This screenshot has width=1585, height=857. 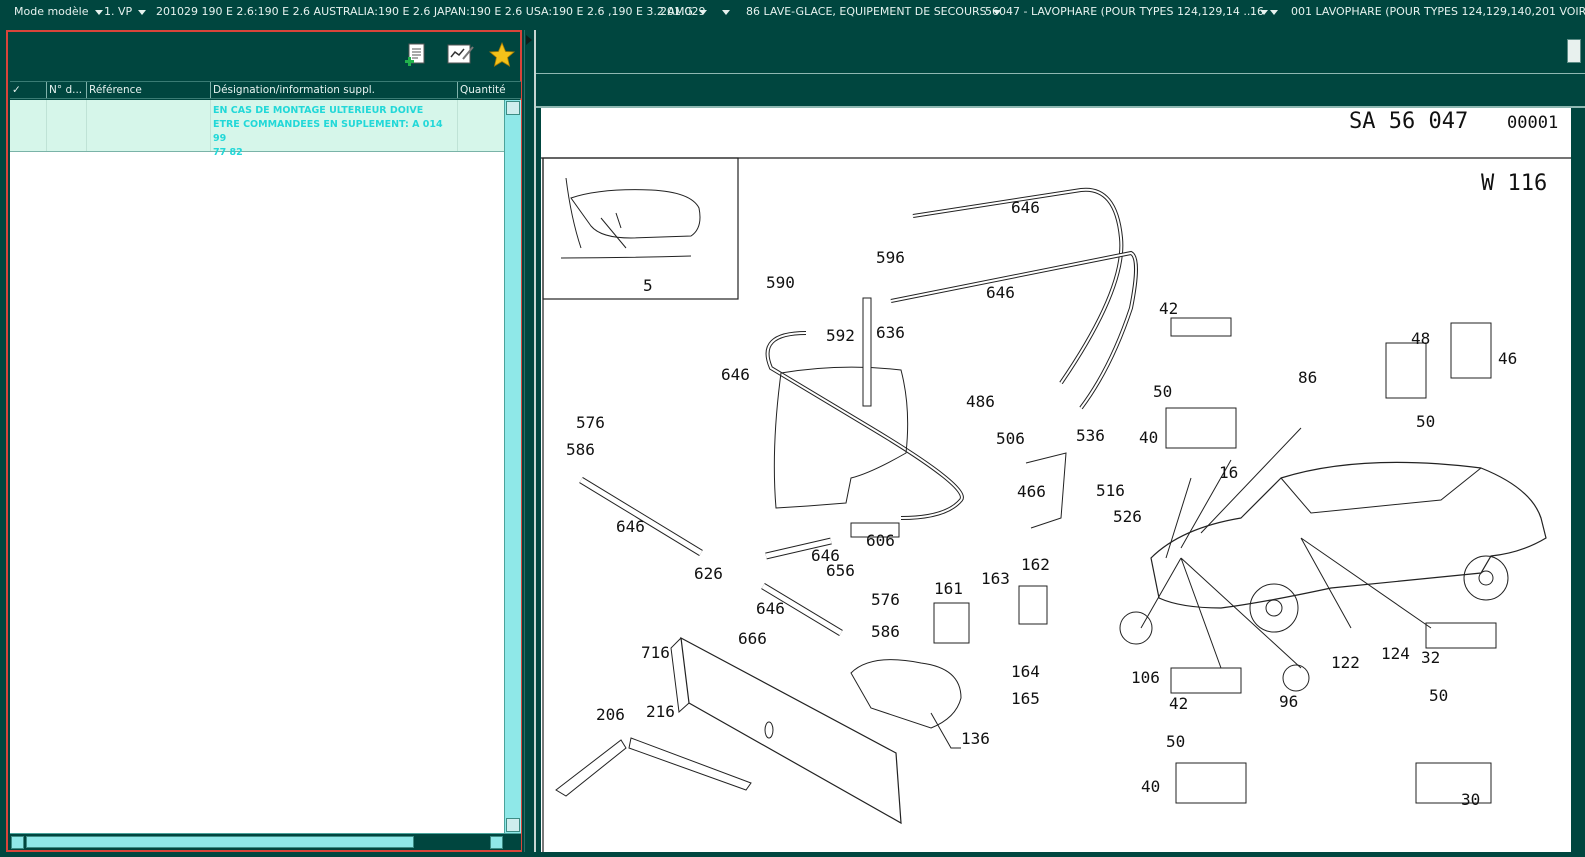 What do you see at coordinates (496, 842) in the screenshot?
I see `scroll-right-button` at bounding box center [496, 842].